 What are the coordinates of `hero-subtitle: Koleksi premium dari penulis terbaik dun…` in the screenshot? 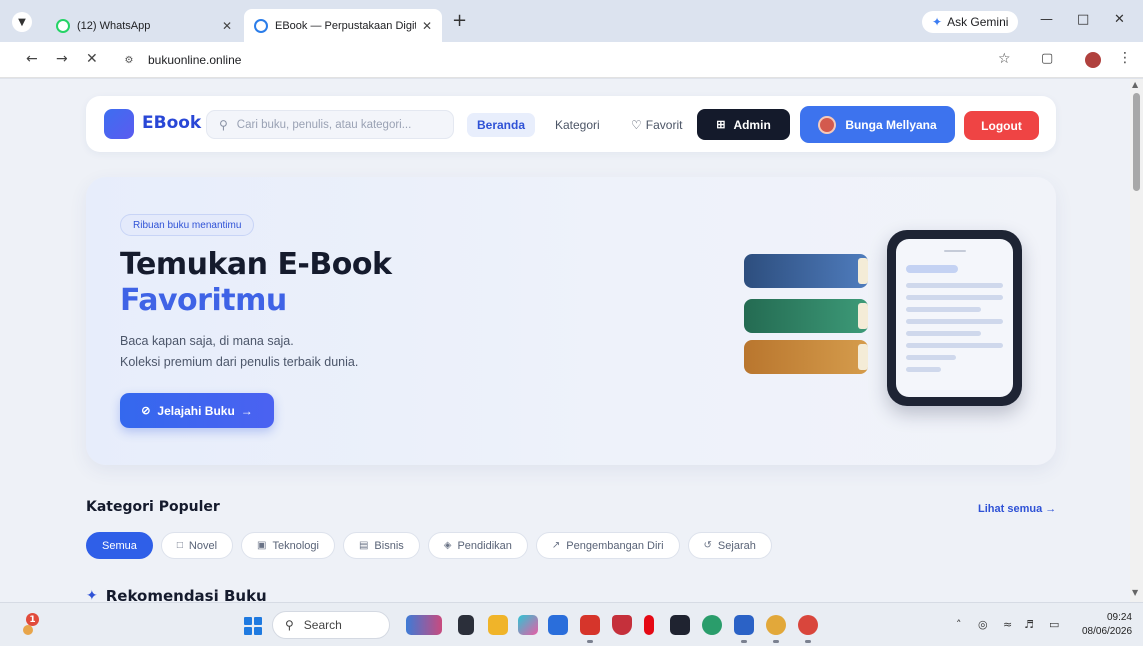 It's located at (239, 362).